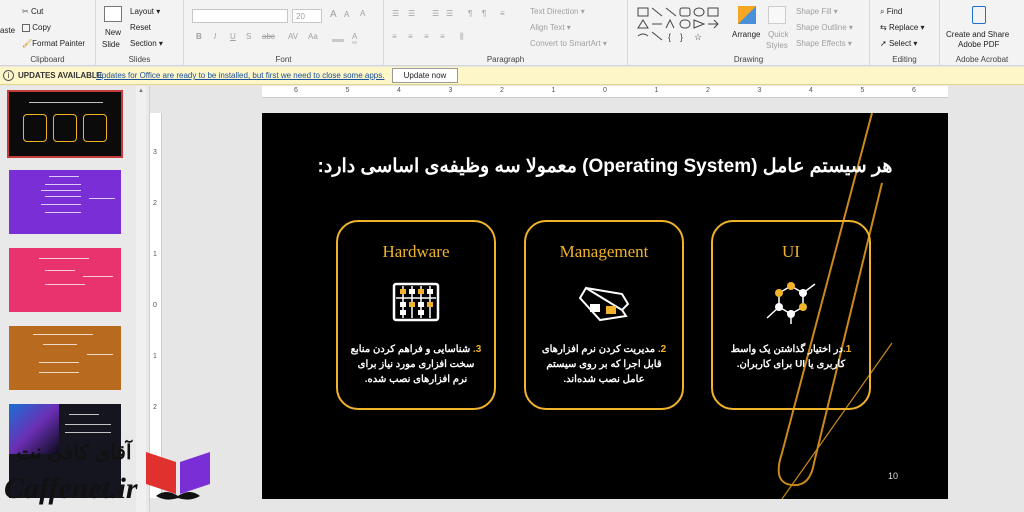 Image resolution: width=1024 pixels, height=512 pixels. I want to click on layout-button: Layout ▾, so click(145, 11).